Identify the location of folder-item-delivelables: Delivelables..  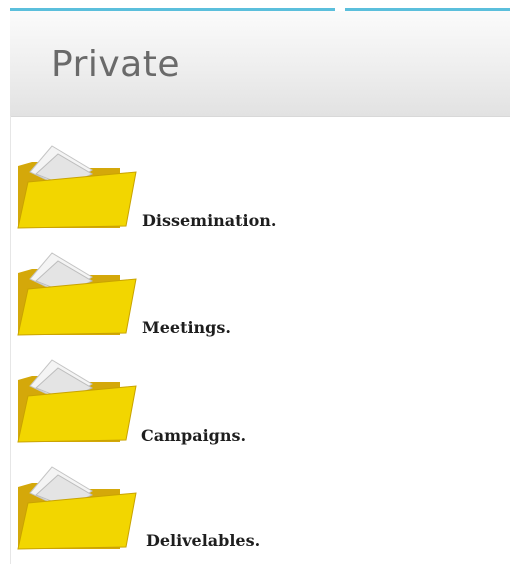
(164, 511).